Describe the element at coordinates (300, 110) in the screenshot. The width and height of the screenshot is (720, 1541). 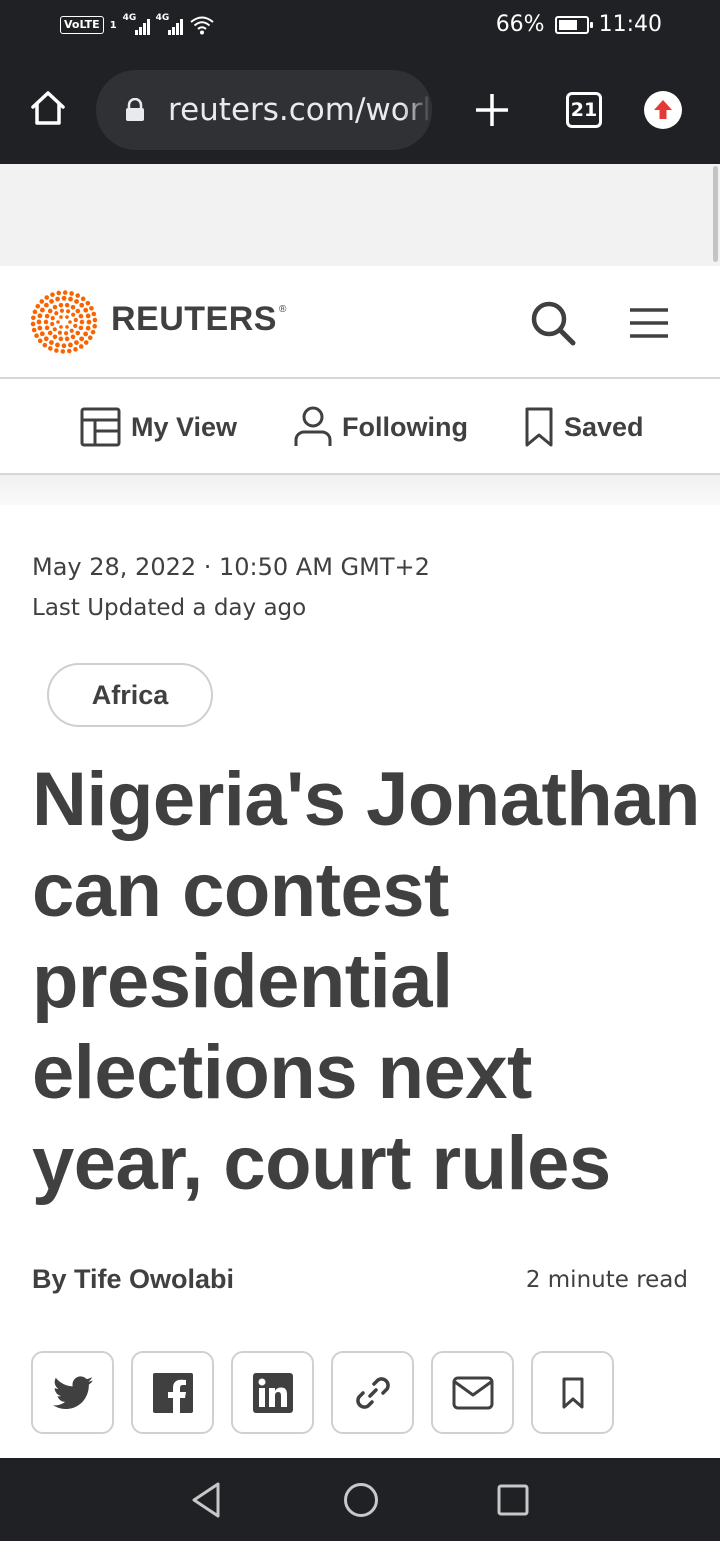
I see `url-text: reuters.com/world` at that location.